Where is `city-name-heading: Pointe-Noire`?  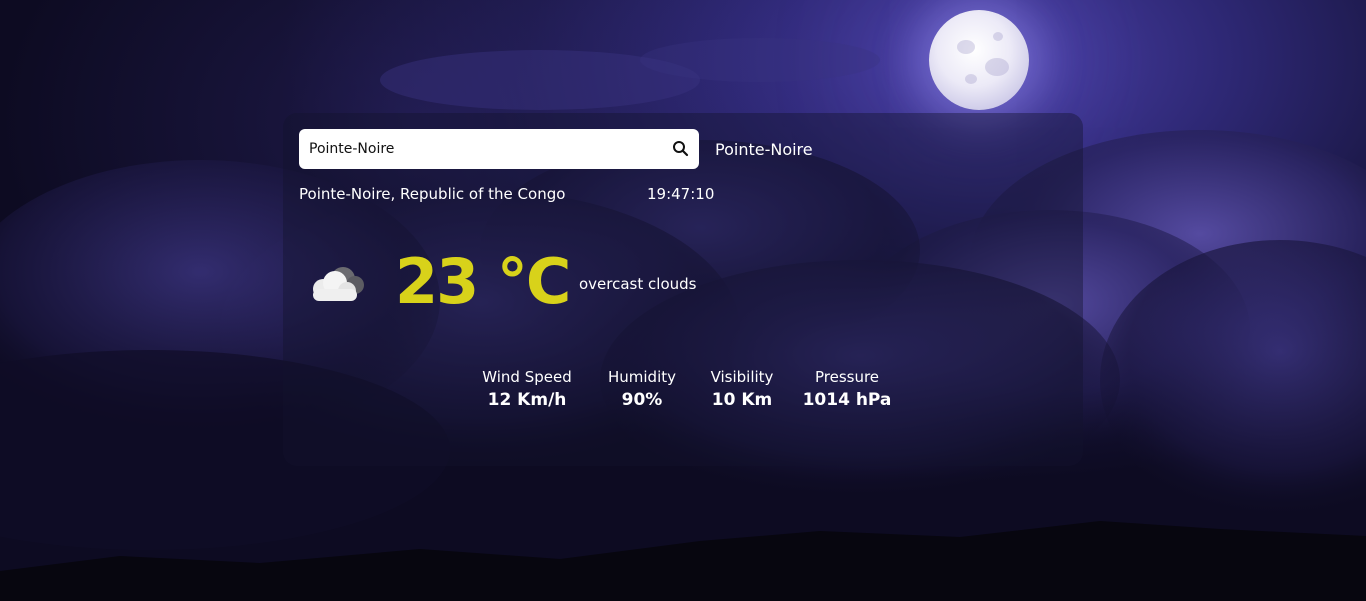 city-name-heading: Pointe-Noire is located at coordinates (764, 149).